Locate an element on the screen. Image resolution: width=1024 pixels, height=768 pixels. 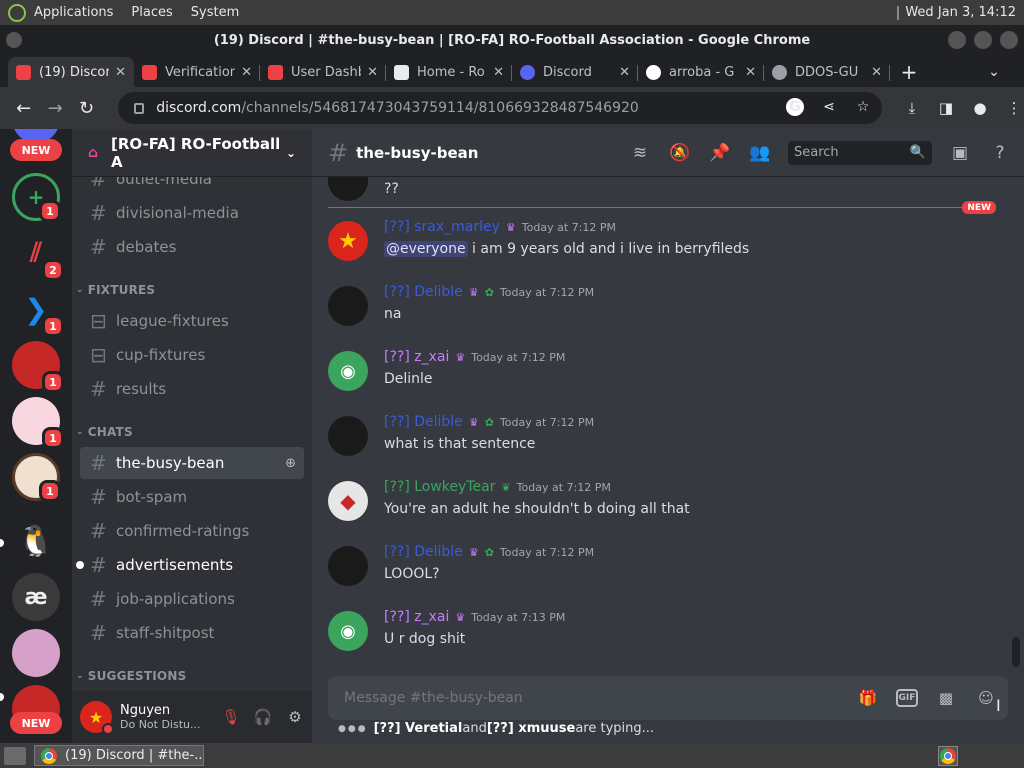
server-red-lines-icon: ⫽ 2 is located at coordinates (38, 255).